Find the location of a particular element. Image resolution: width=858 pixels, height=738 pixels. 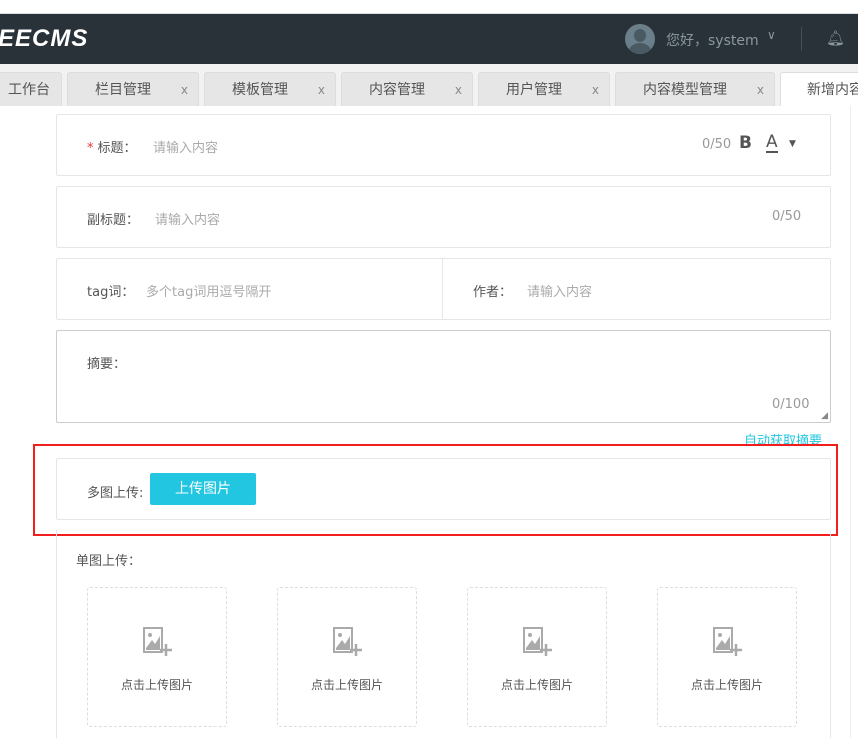

highlight-box is located at coordinates (435, 490).